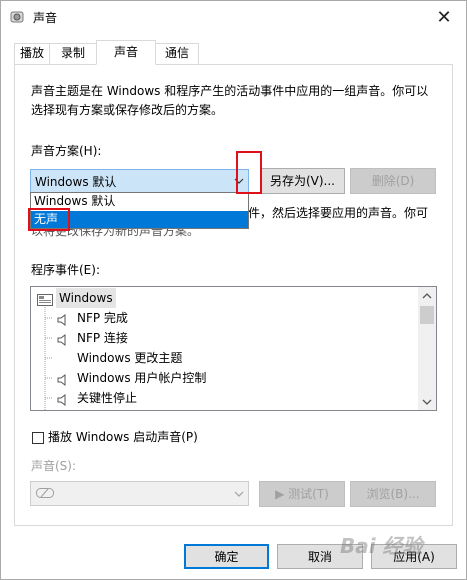 The height and width of the screenshot is (580, 467). I want to click on tab-label: 录制, so click(72, 53).